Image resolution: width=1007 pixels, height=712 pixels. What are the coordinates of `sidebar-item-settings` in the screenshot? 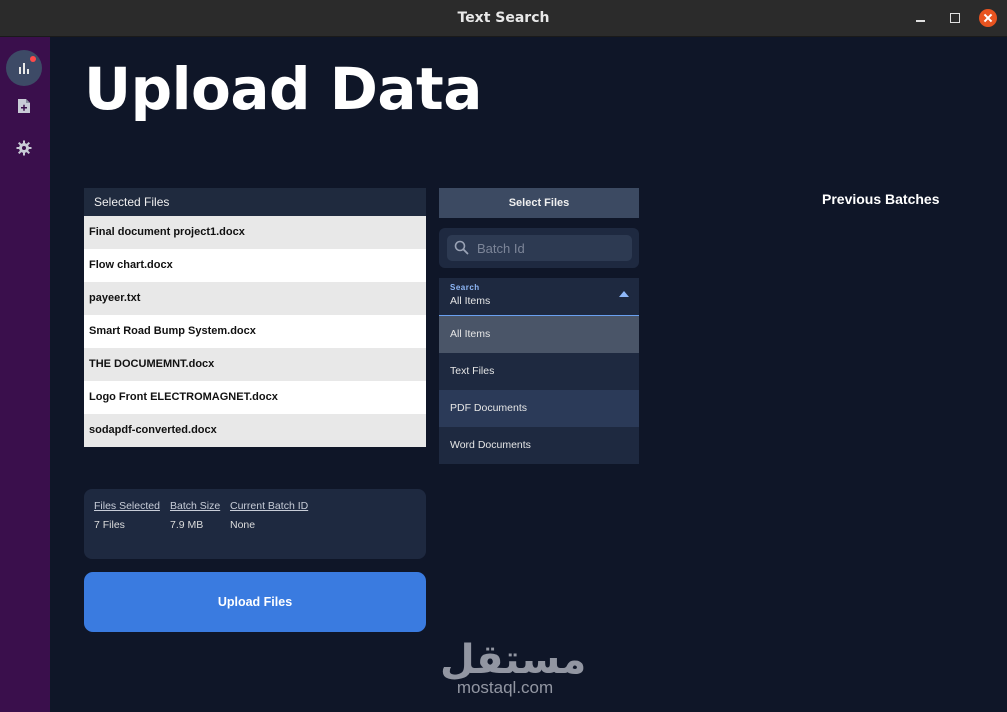 It's located at (24, 148).